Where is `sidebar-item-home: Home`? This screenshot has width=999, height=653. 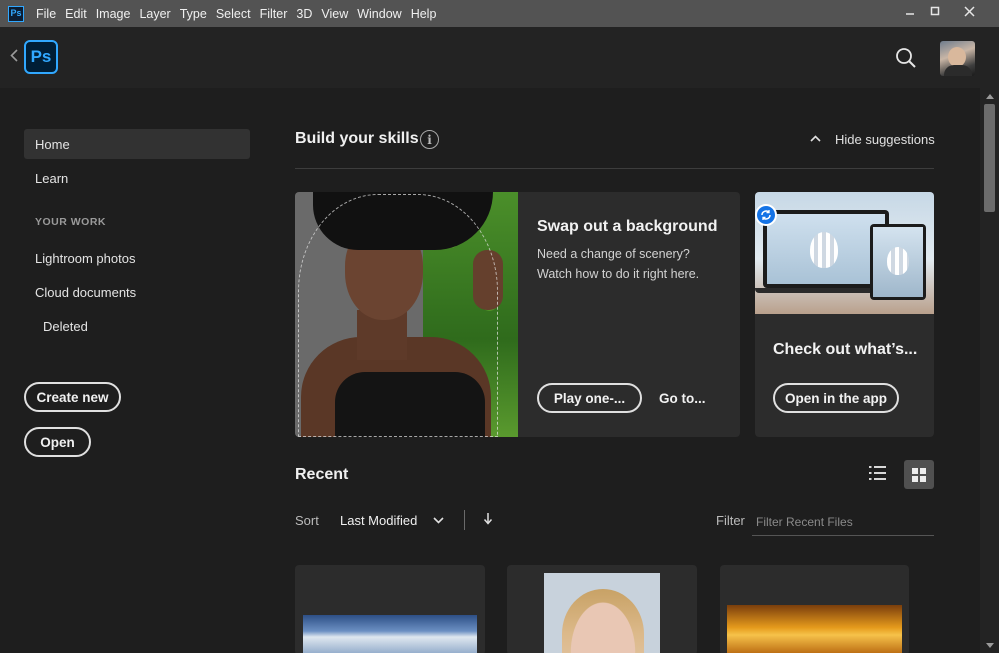 sidebar-item-home: Home is located at coordinates (137, 144).